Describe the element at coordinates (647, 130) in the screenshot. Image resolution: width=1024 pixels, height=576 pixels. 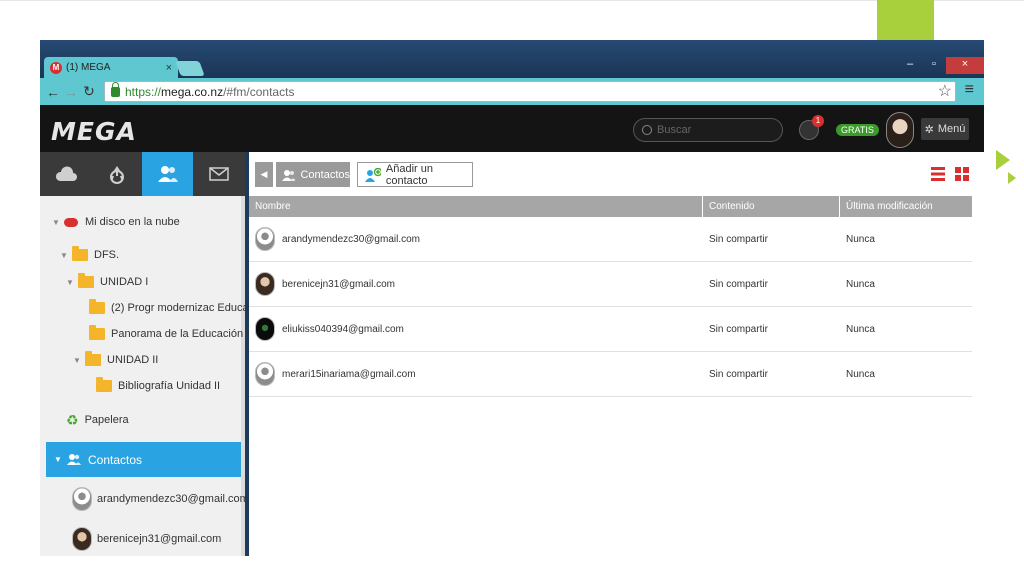
I see `search-icon` at that location.